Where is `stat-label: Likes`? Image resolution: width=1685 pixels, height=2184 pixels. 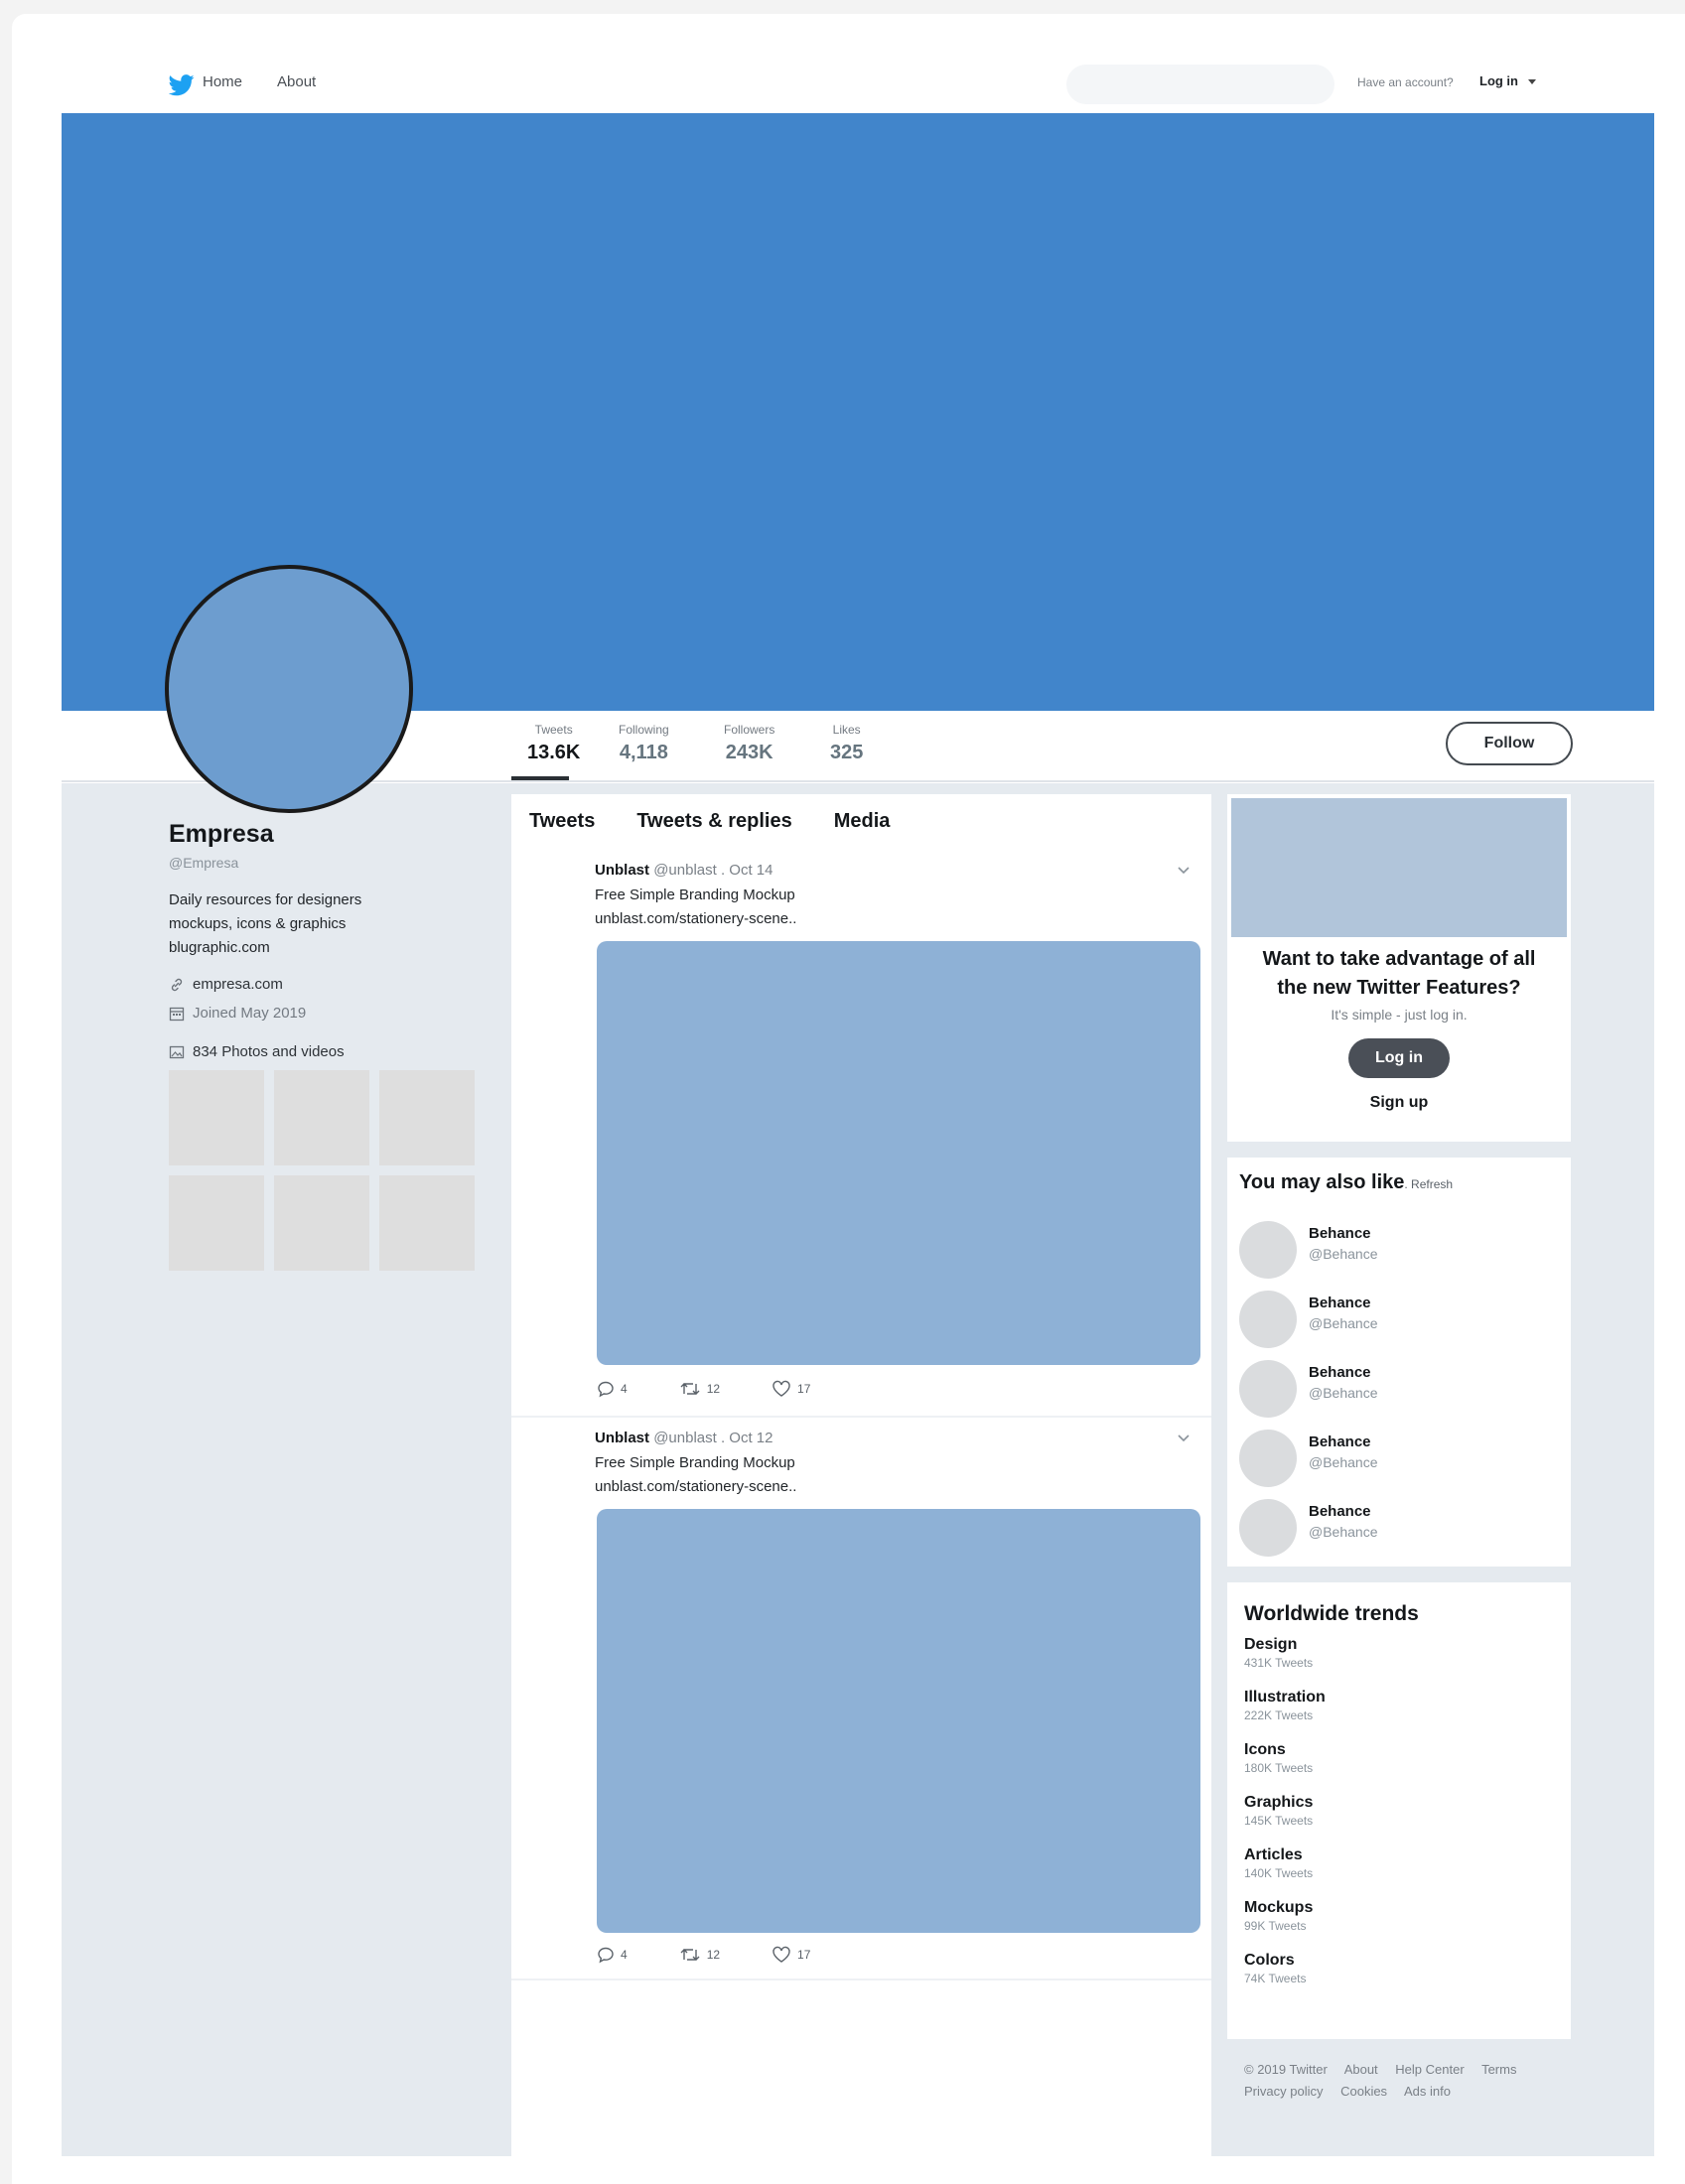
stat-label: Likes is located at coordinates (846, 730).